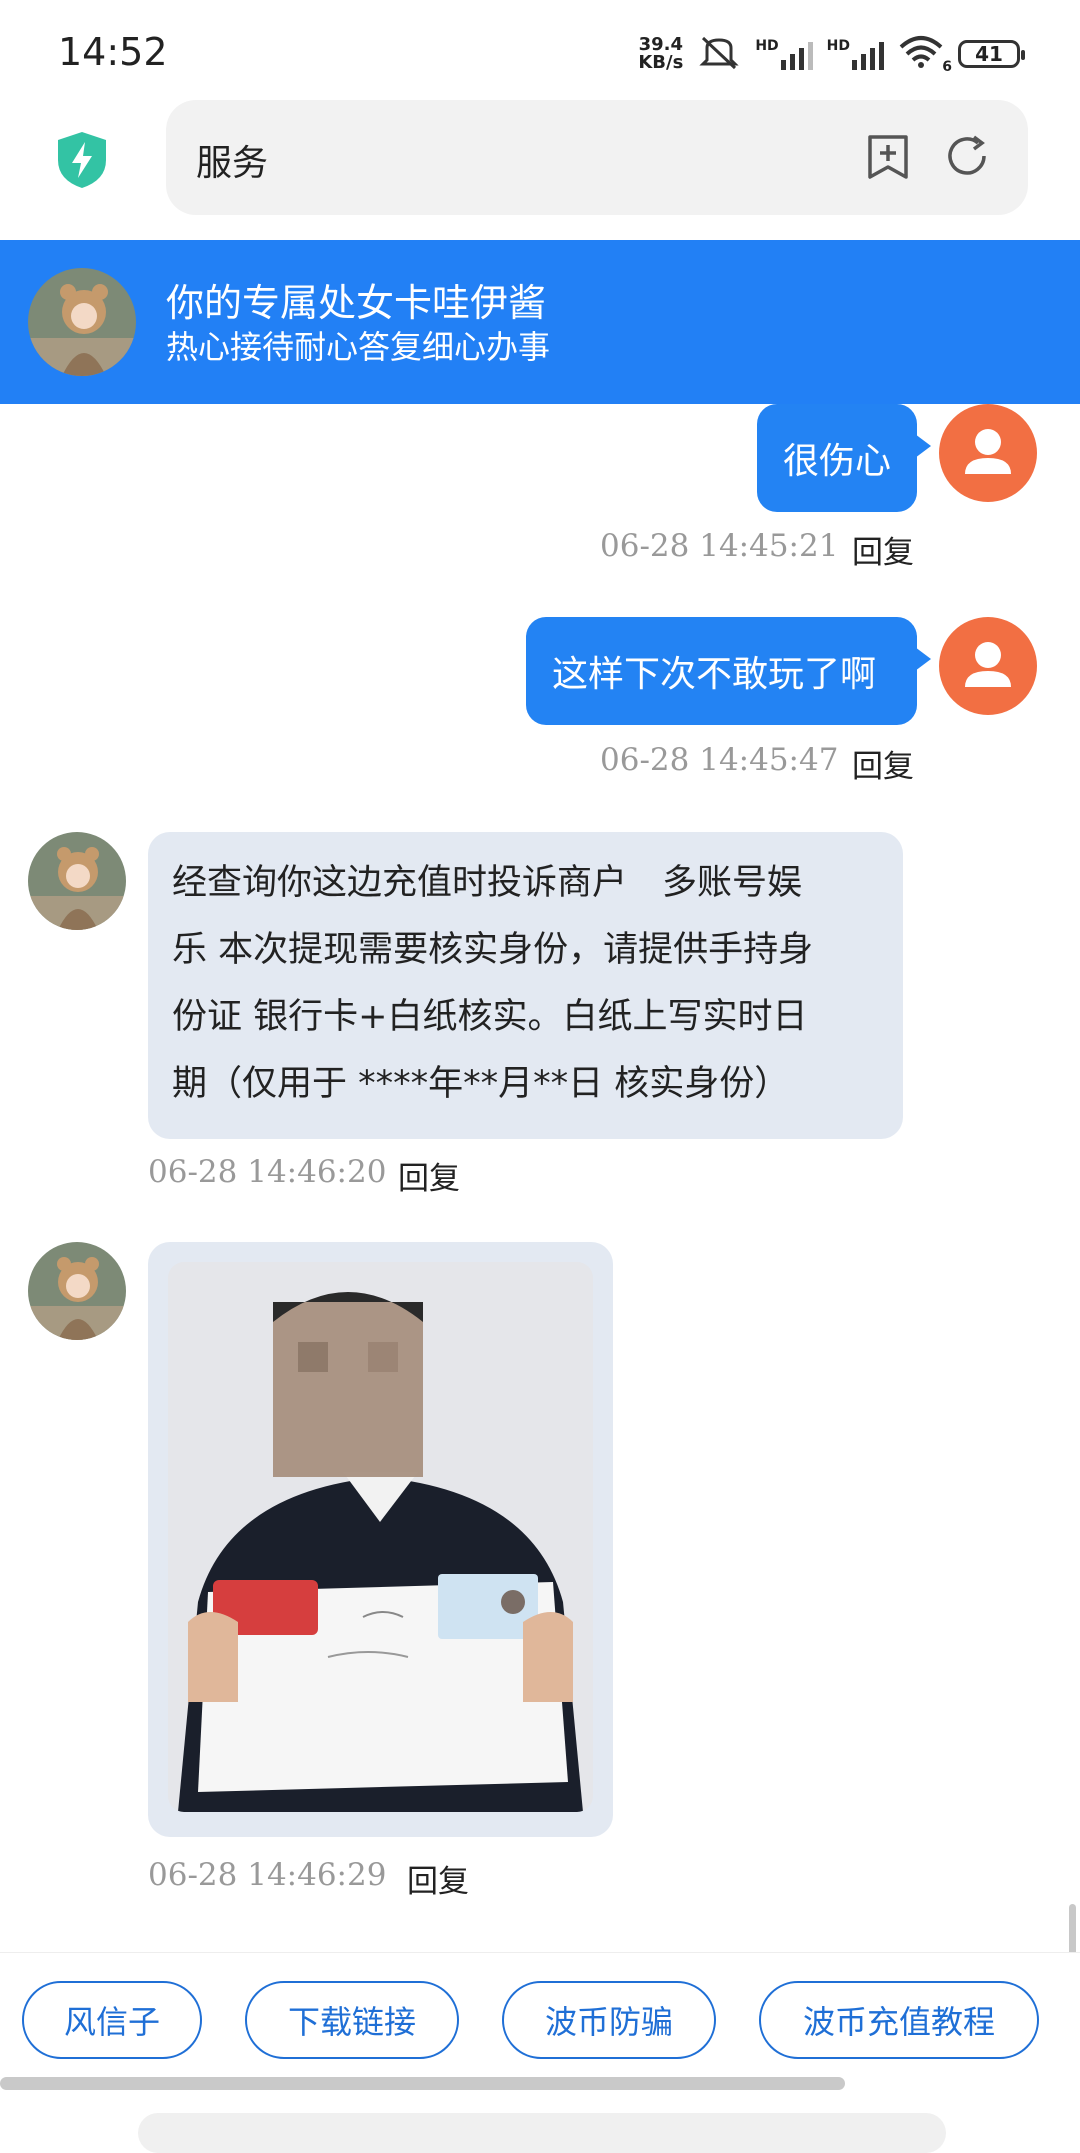  I want to click on agent-header: 你的专属处女卡哇伊酱 热心接待耐心答复细心办事, so click(540, 322).